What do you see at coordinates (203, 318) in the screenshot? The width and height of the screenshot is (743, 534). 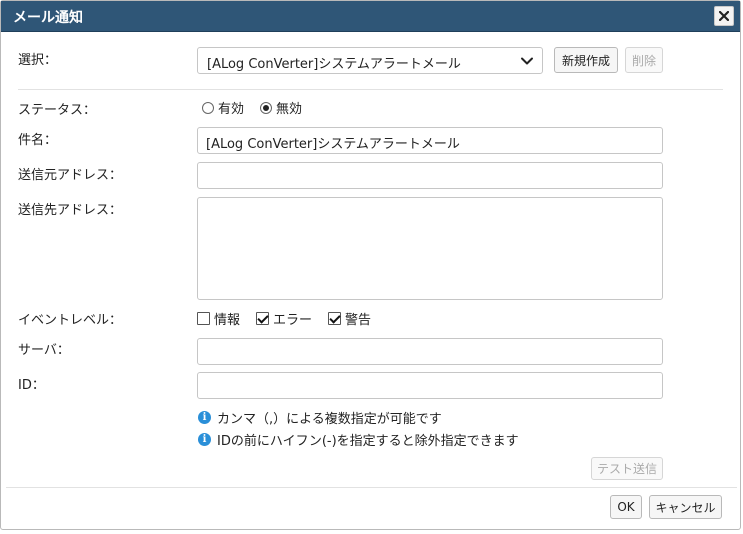 I see `event-info-checkbox` at bounding box center [203, 318].